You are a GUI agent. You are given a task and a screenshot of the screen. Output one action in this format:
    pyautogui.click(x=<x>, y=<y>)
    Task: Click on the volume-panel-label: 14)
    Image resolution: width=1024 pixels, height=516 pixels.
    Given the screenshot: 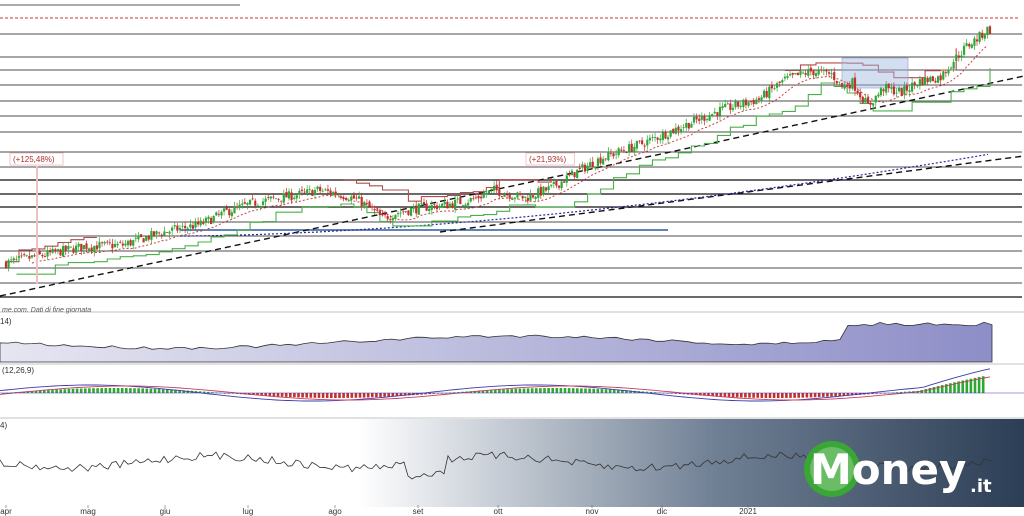 What is the action you would take?
    pyautogui.click(x=6, y=321)
    